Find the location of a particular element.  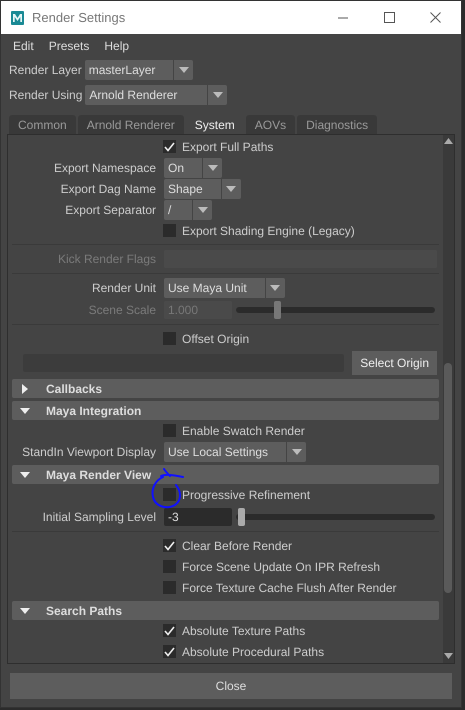

section-header: Maya Render View is located at coordinates (225, 474).